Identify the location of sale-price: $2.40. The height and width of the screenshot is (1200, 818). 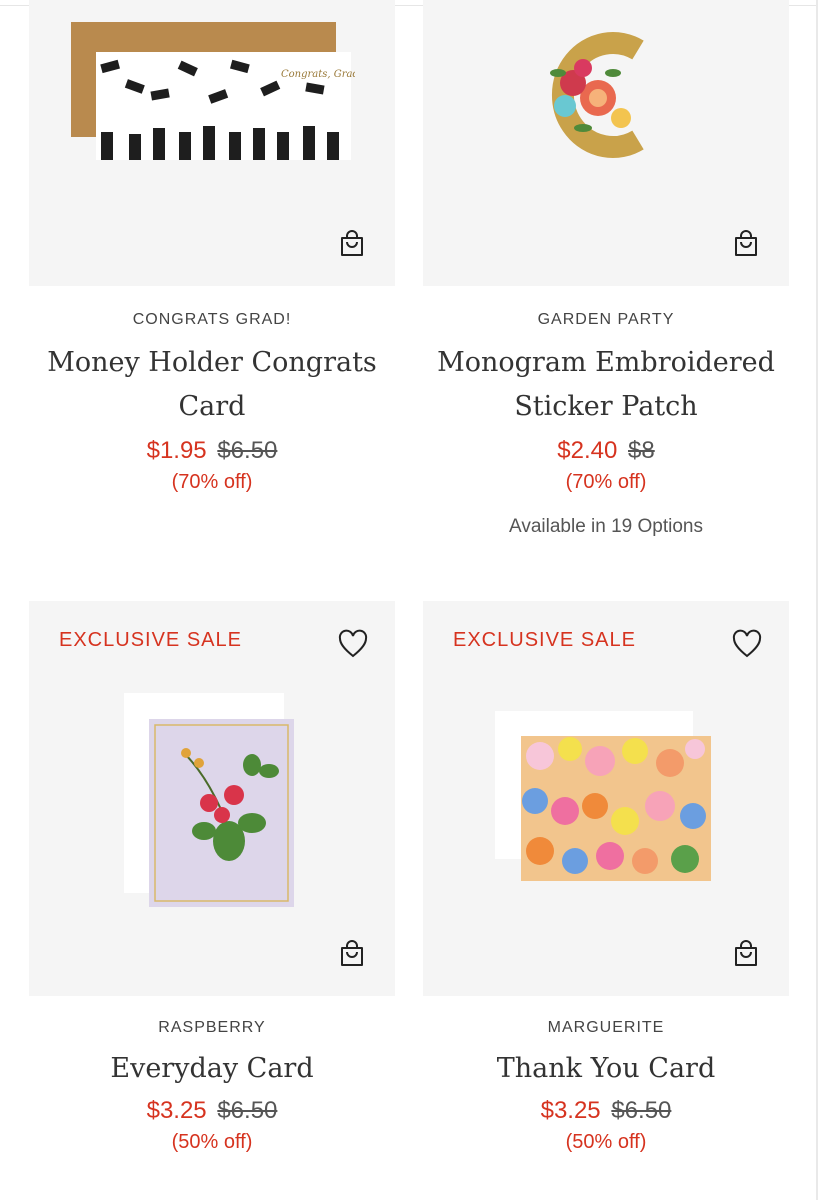
(587, 450).